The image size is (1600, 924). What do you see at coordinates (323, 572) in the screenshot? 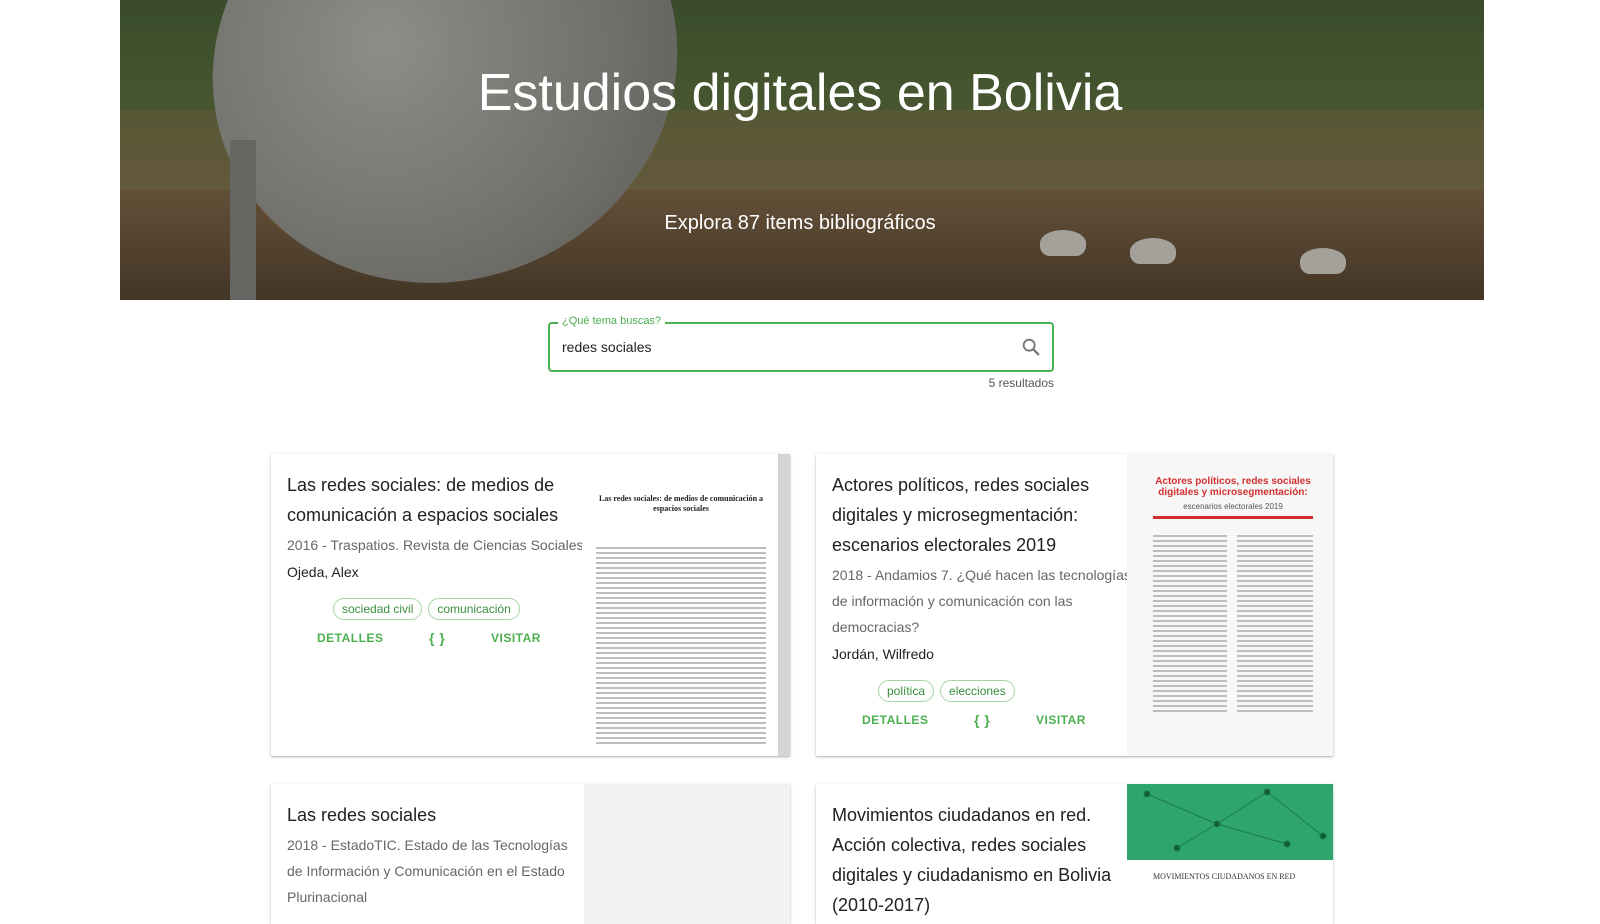
I see `card-author: Ojeda, Alex` at bounding box center [323, 572].